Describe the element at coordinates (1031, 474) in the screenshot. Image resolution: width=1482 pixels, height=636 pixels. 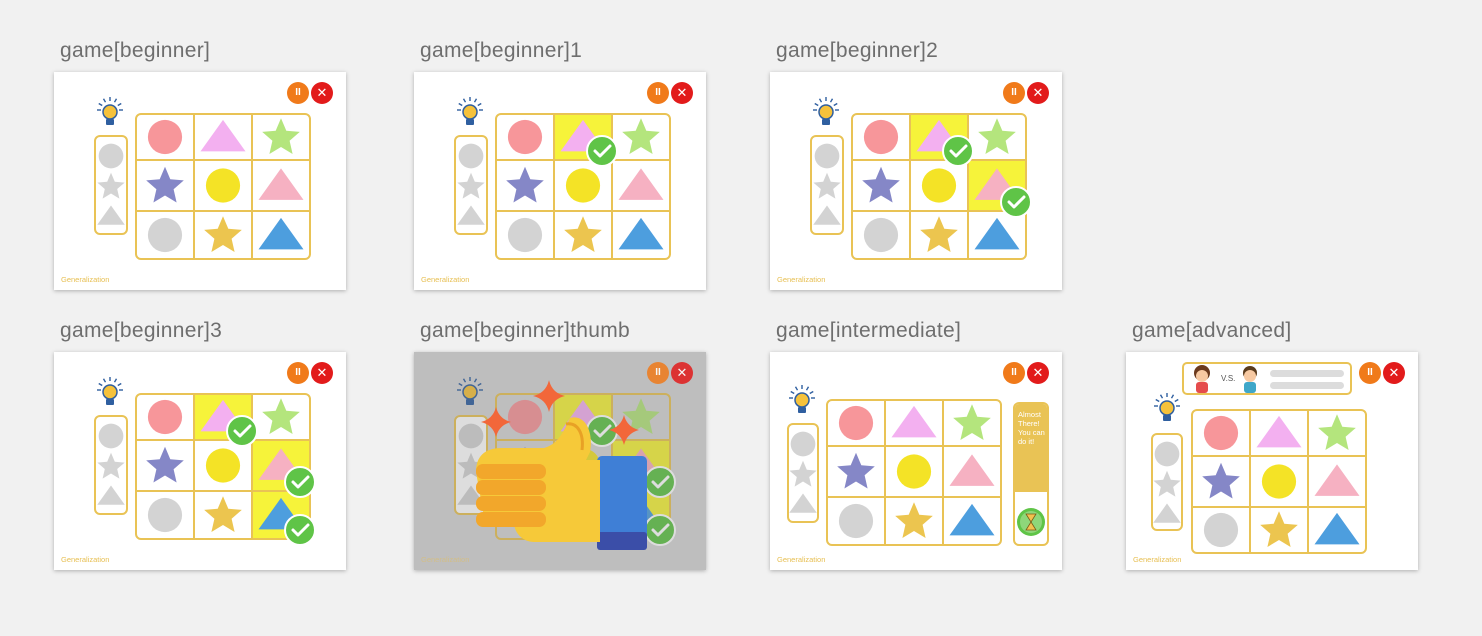
I see `hint-panel: Almost There! You can do it!` at that location.